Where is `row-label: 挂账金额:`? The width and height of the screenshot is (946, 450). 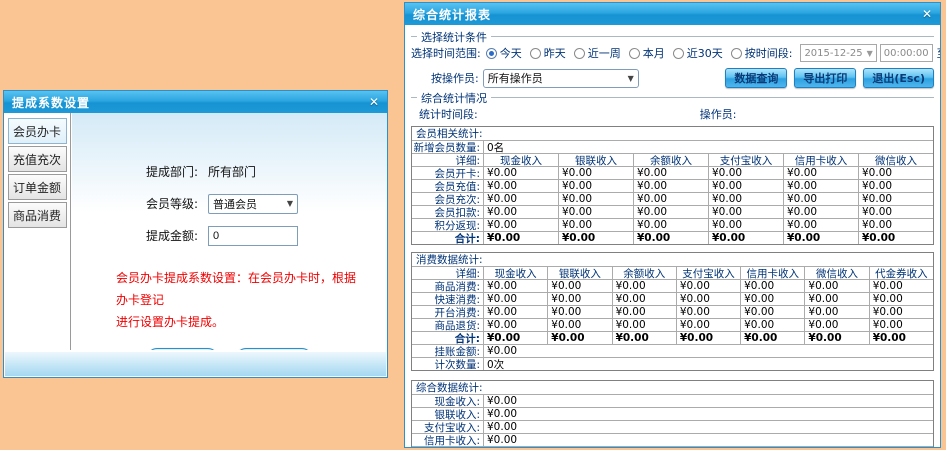 row-label: 挂账金额: is located at coordinates (448, 351).